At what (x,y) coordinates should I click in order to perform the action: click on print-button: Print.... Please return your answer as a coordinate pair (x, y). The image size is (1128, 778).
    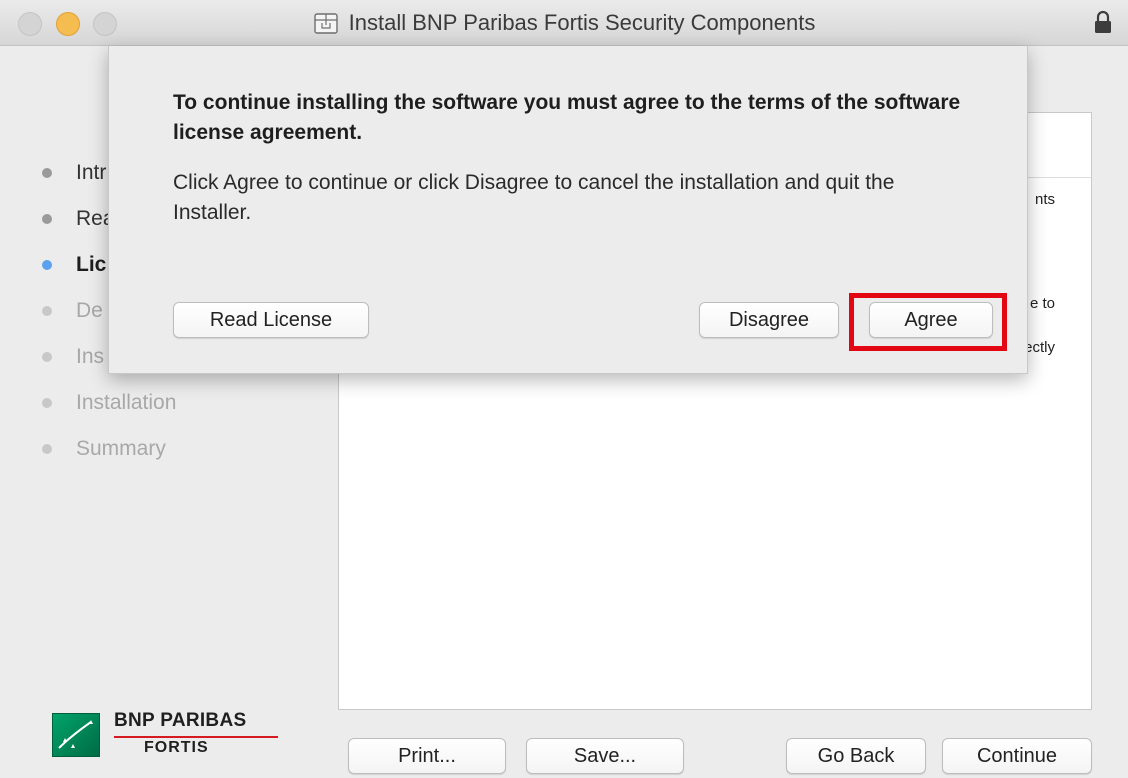
    Looking at the image, I should click on (427, 756).